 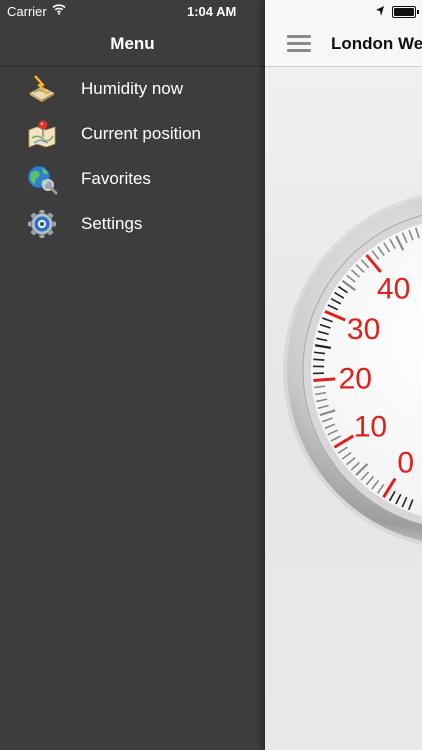 I want to click on gauge-tick-label: 0, so click(x=405, y=463).